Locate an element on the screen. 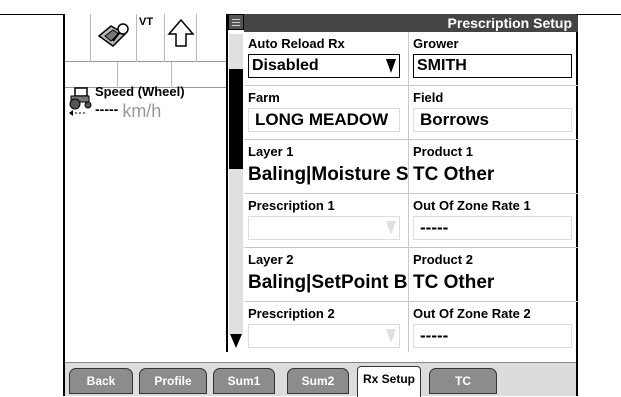  prescription2-label: Prescription 2 is located at coordinates (291, 313).